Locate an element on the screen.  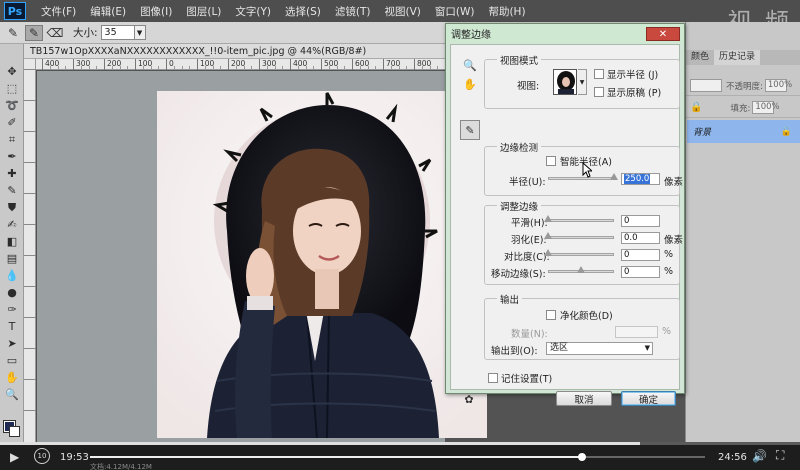
lasso-tool-icon: ➰ is located at coordinates (12, 105).